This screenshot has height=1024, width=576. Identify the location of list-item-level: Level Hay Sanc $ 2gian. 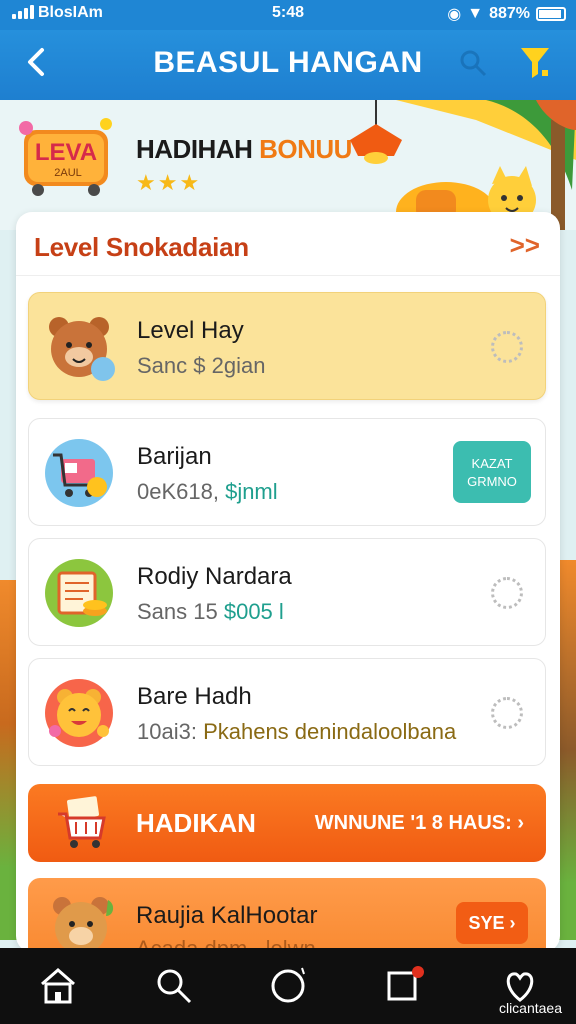
(287, 346).